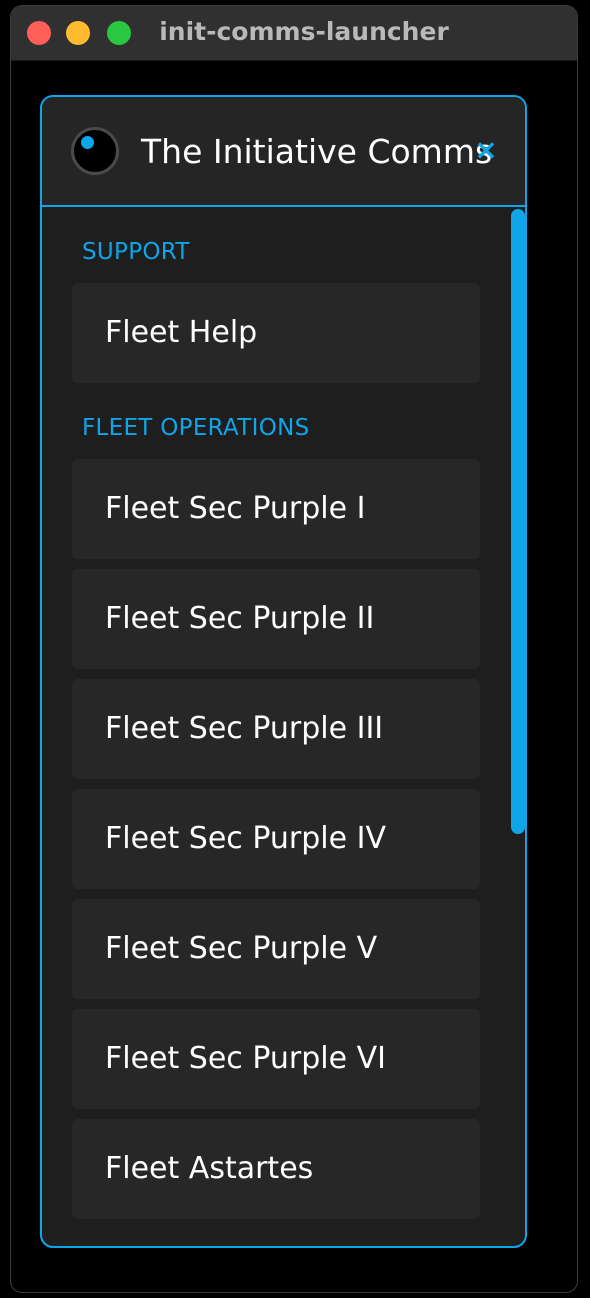  Describe the element at coordinates (304, 31) in the screenshot. I see `window-title: init-comms-launcher` at that location.